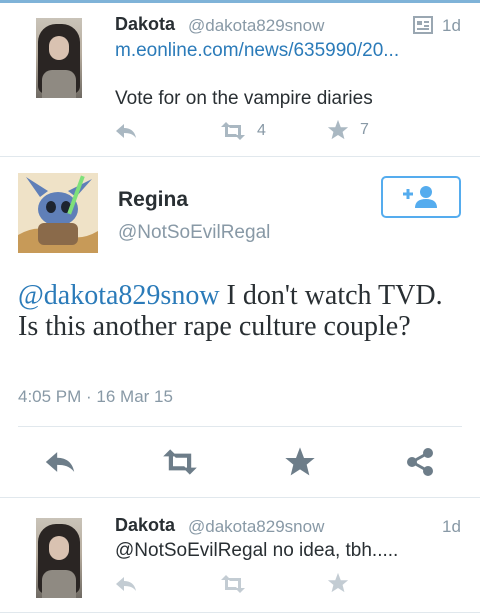 The image size is (480, 614). I want to click on top-accent-bar, so click(240, 1).